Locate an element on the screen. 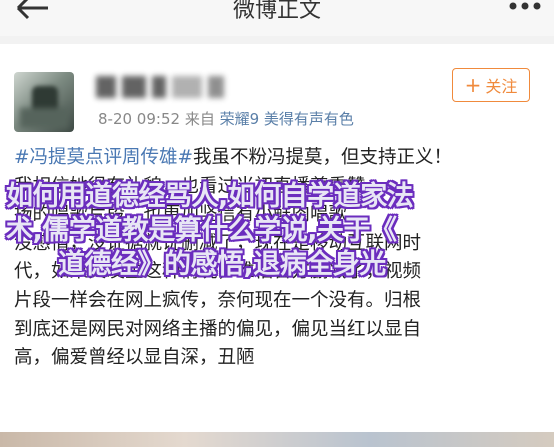 Image resolution: width=554 pixels, height=447 pixels. plus-icon: + is located at coordinates (473, 85).